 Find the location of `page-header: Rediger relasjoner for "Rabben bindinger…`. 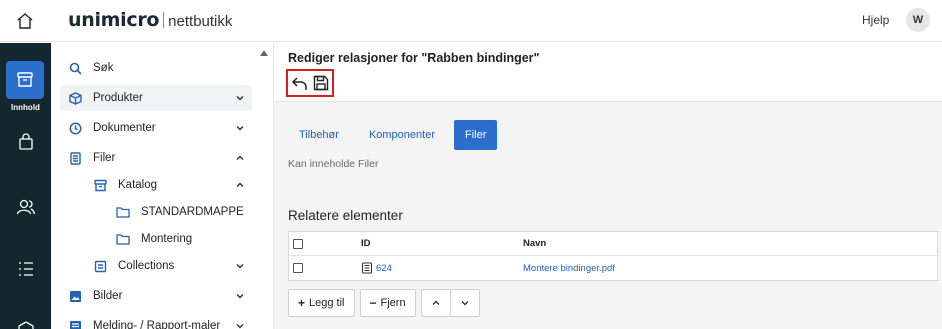

page-header: Rediger relasjoner for "Rabben bindinger… is located at coordinates (608, 72).